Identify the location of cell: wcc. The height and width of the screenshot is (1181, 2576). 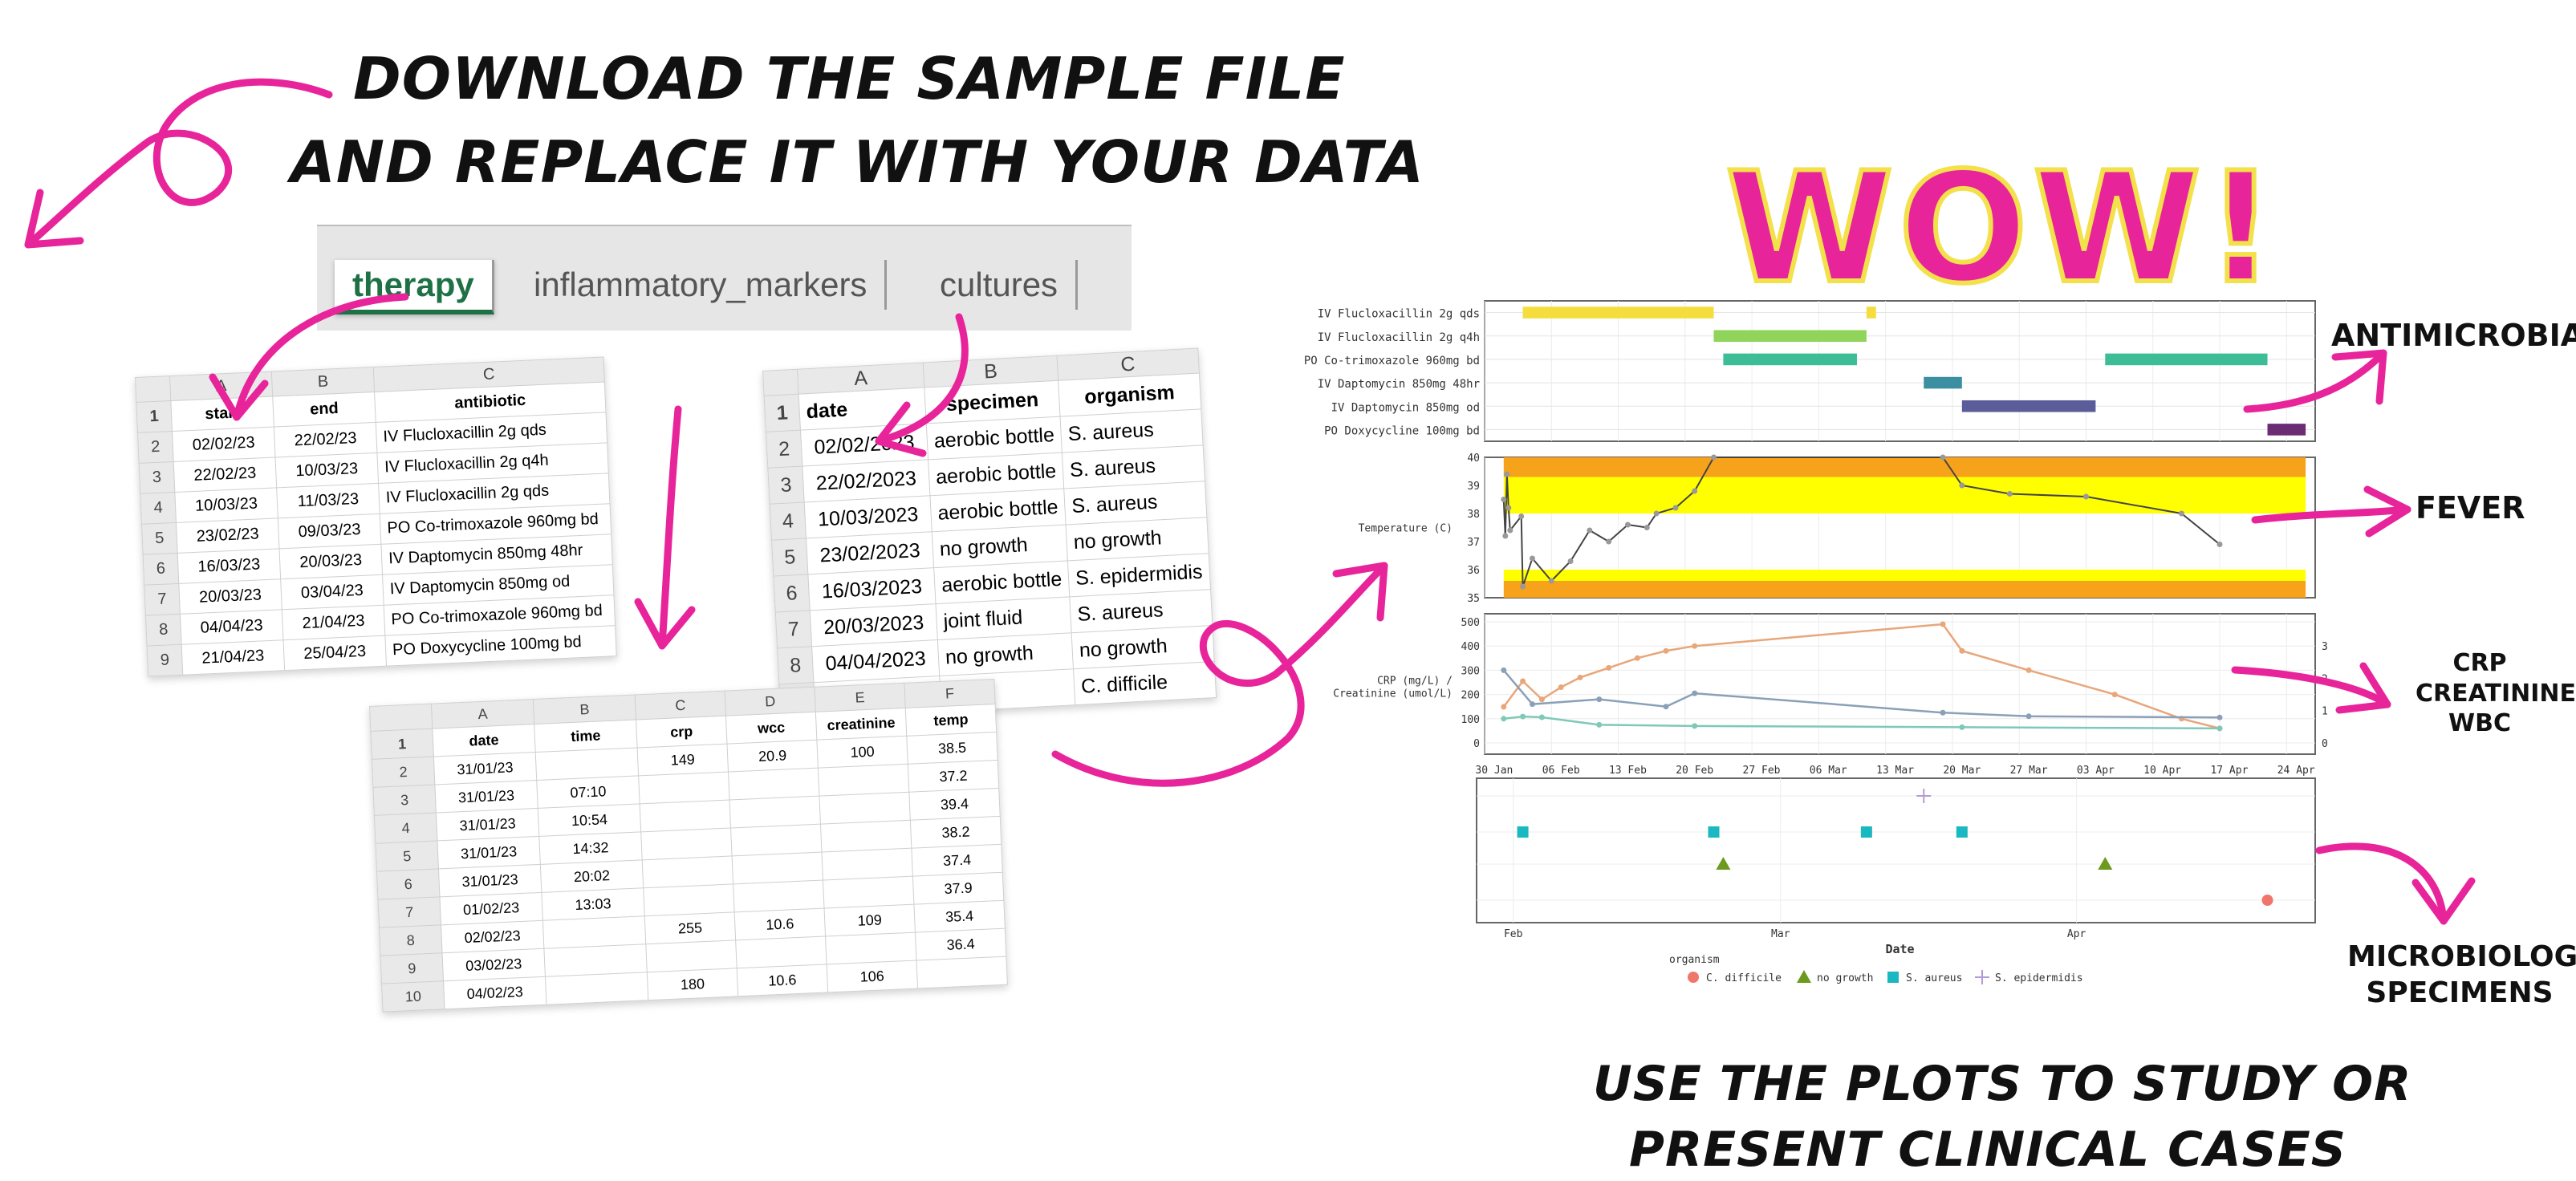
(771, 728).